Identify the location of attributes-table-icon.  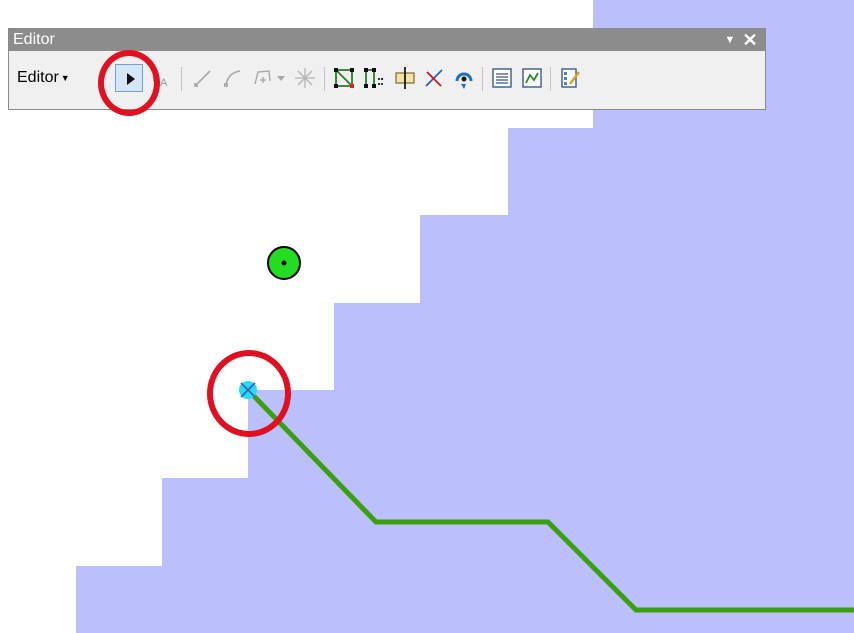
(502, 78).